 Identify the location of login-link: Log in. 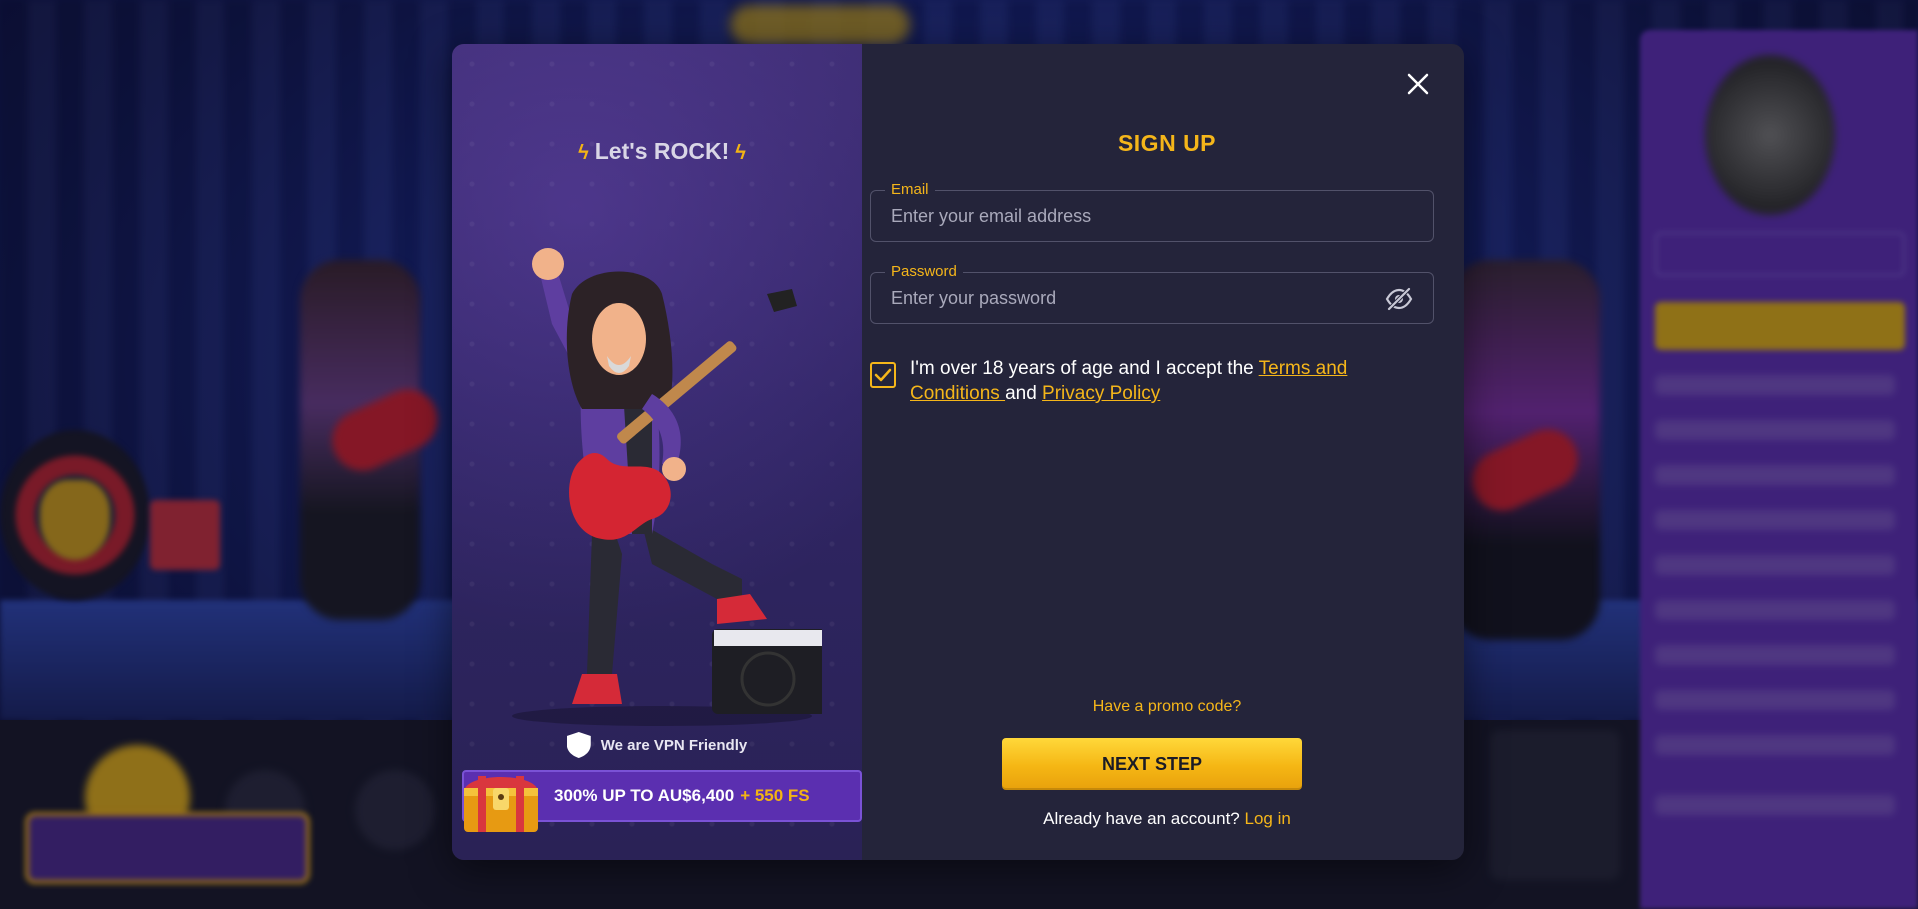
(1267, 818).